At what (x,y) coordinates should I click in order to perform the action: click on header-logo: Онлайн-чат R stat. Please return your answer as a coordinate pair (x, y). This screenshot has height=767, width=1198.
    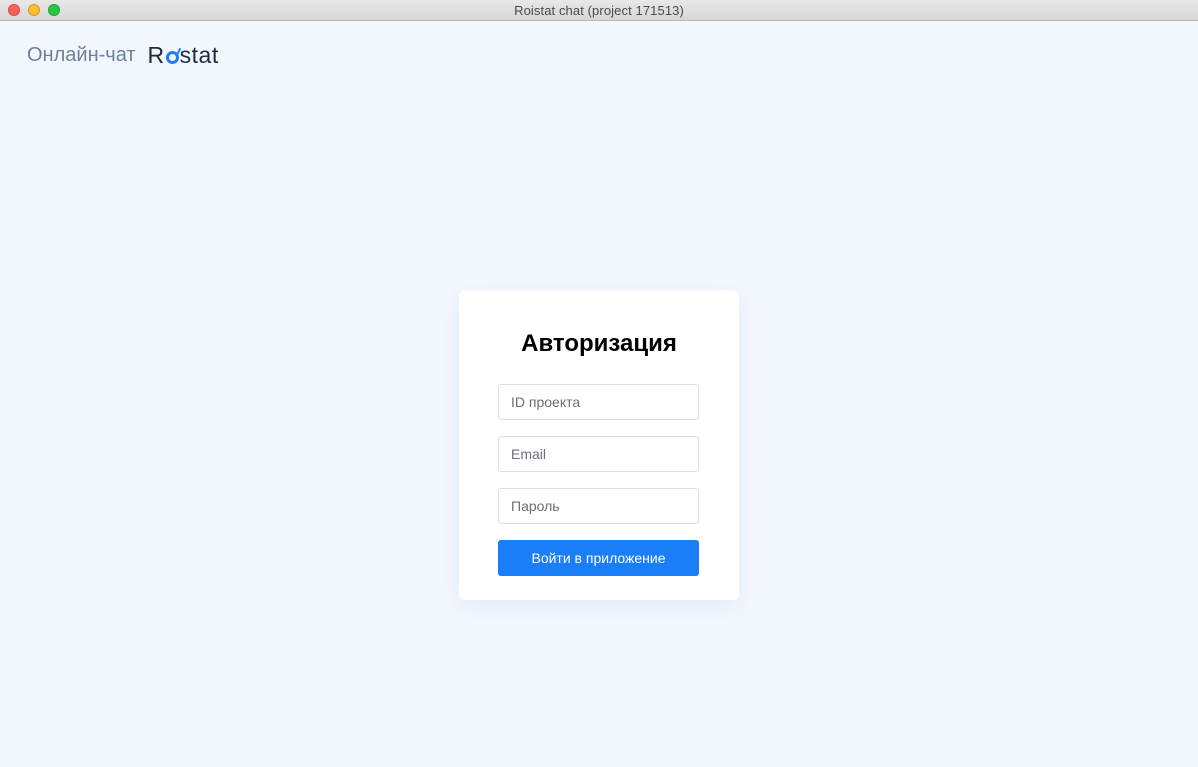
    Looking at the image, I should click on (123, 55).